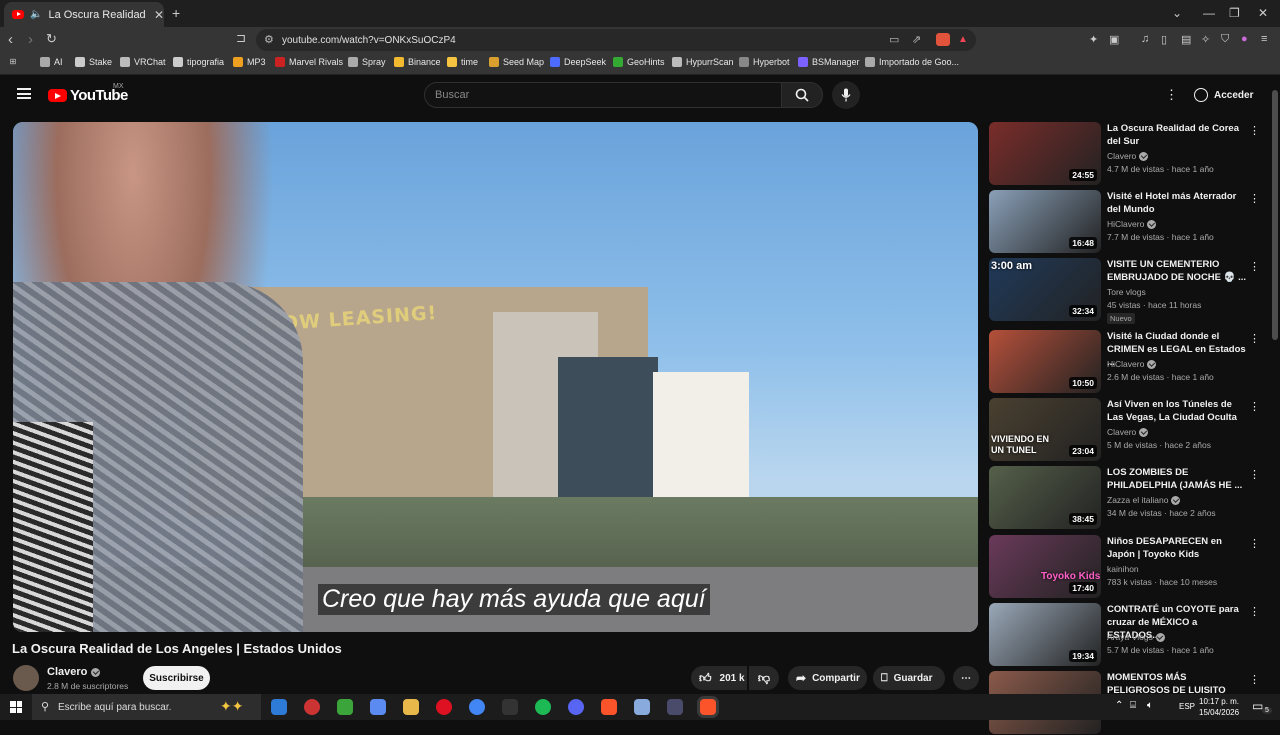 The height and width of the screenshot is (735, 1280). Describe the element at coordinates (269, 39) in the screenshot. I see `site-info-icon: ⚙` at that location.